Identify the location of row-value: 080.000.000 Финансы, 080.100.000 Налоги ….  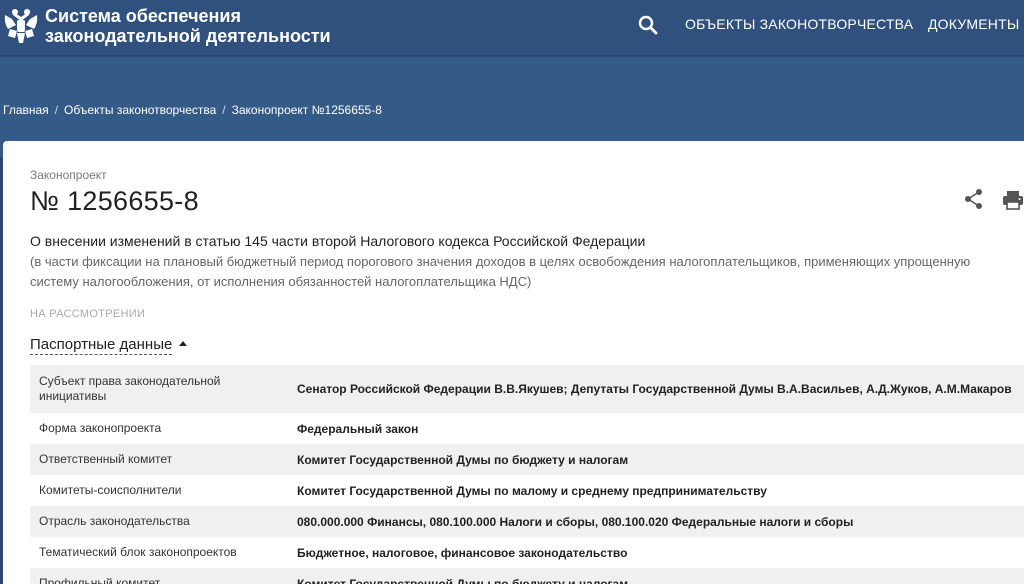
(575, 521).